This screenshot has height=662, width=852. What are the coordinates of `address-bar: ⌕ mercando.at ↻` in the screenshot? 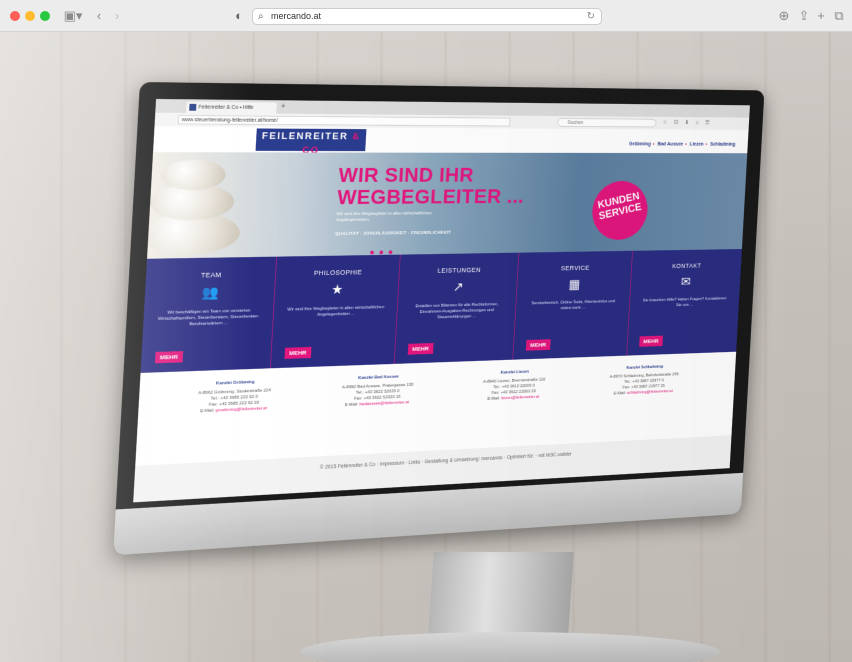 It's located at (427, 16).